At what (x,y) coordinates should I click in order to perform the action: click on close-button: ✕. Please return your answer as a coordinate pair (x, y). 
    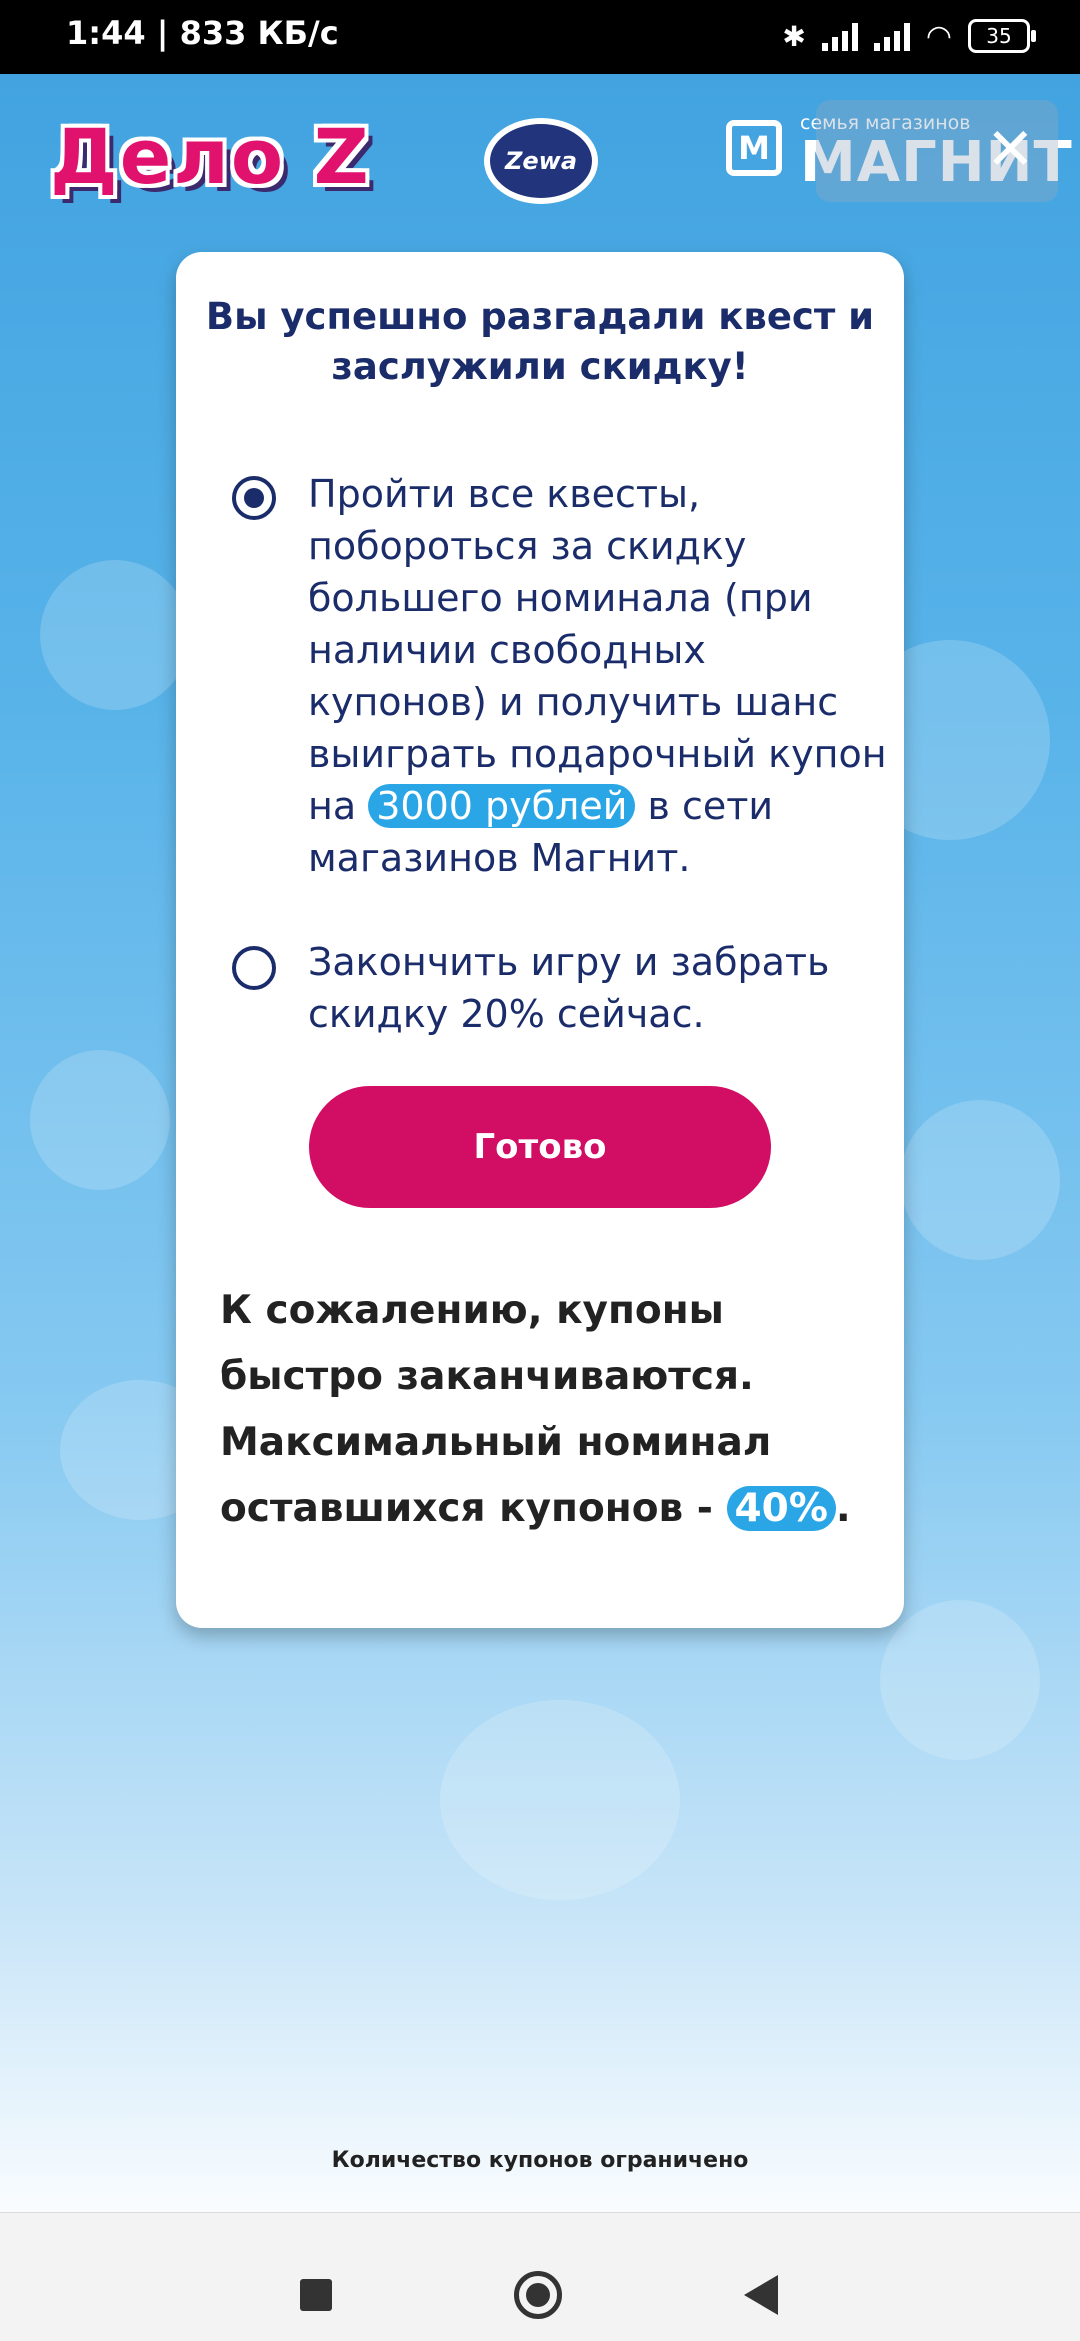
    Looking at the image, I should click on (937, 151).